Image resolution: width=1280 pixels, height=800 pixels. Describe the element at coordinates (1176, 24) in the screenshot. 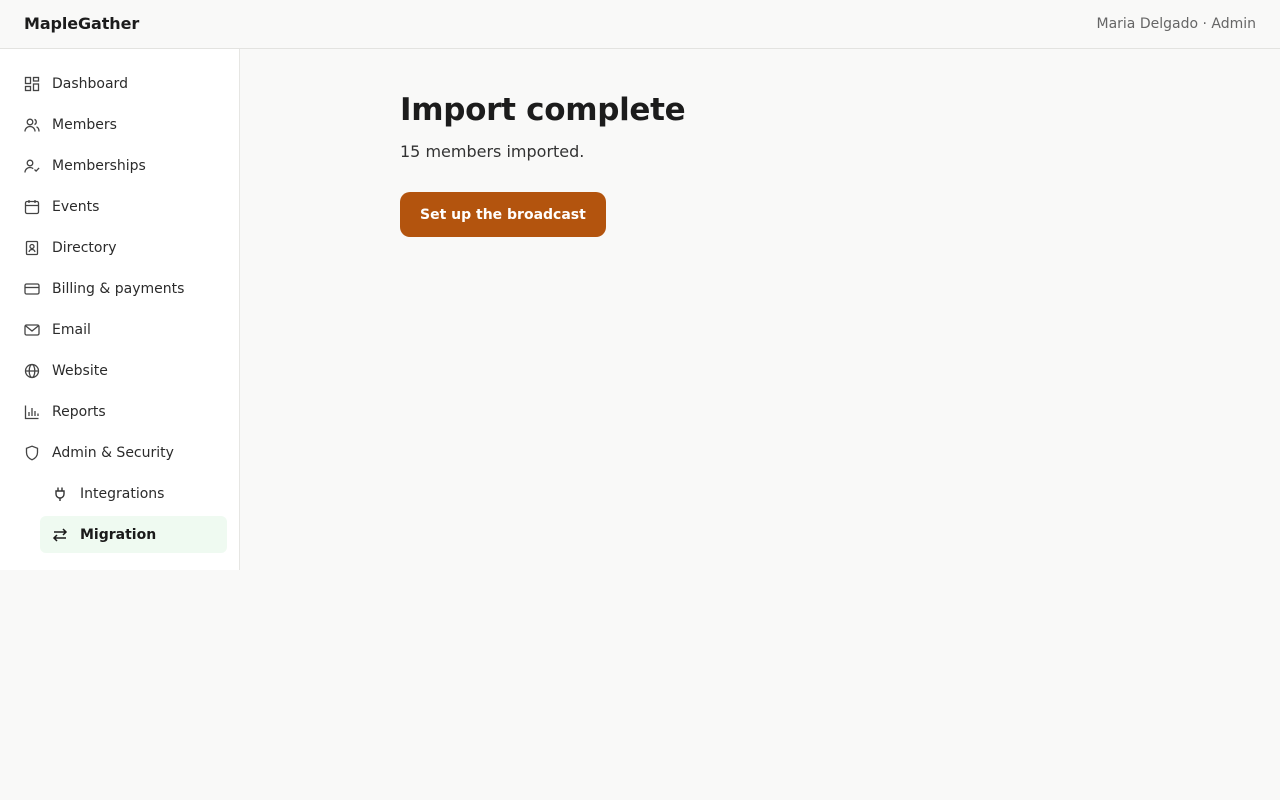

I see `current-user: Maria Delgado · Admin` at that location.